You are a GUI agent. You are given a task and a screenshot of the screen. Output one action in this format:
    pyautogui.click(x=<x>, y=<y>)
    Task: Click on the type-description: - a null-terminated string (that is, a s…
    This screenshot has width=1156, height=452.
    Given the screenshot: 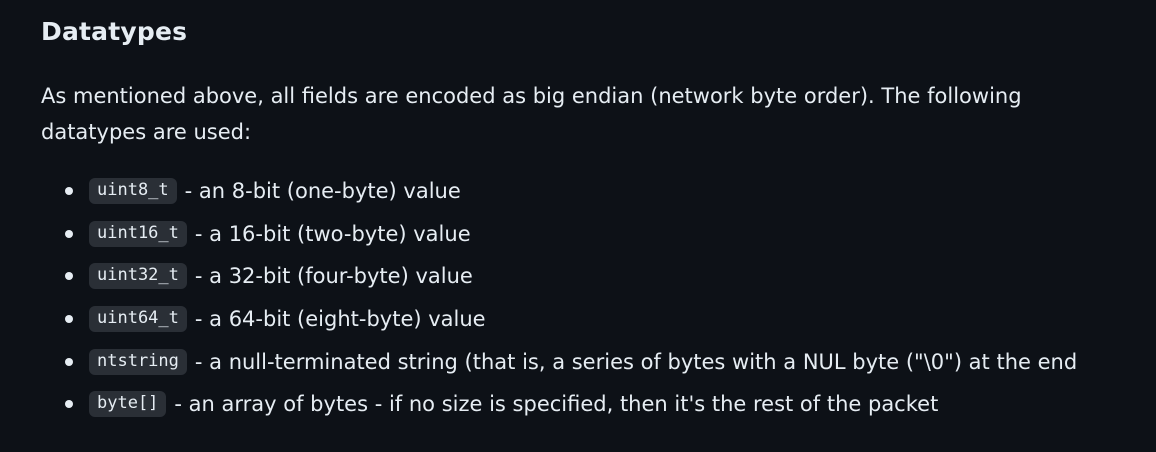 What is the action you would take?
    pyautogui.click(x=636, y=361)
    